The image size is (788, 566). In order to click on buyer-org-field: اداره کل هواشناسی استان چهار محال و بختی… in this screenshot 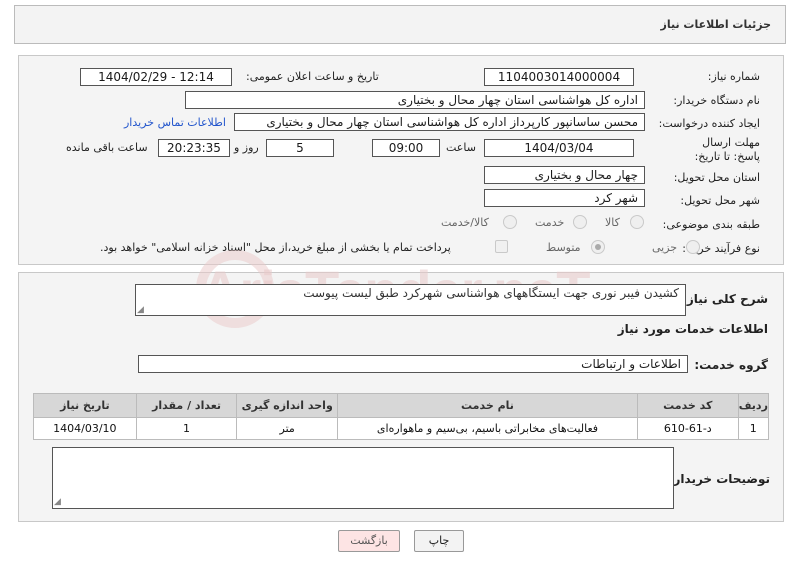, I will do `click(415, 100)`.